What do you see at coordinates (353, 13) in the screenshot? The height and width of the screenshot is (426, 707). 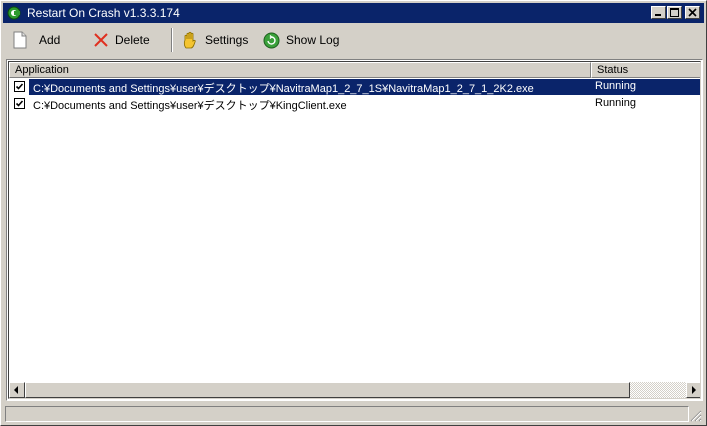 I see `title-bar: Restart On Crash v1.3.3.174` at bounding box center [353, 13].